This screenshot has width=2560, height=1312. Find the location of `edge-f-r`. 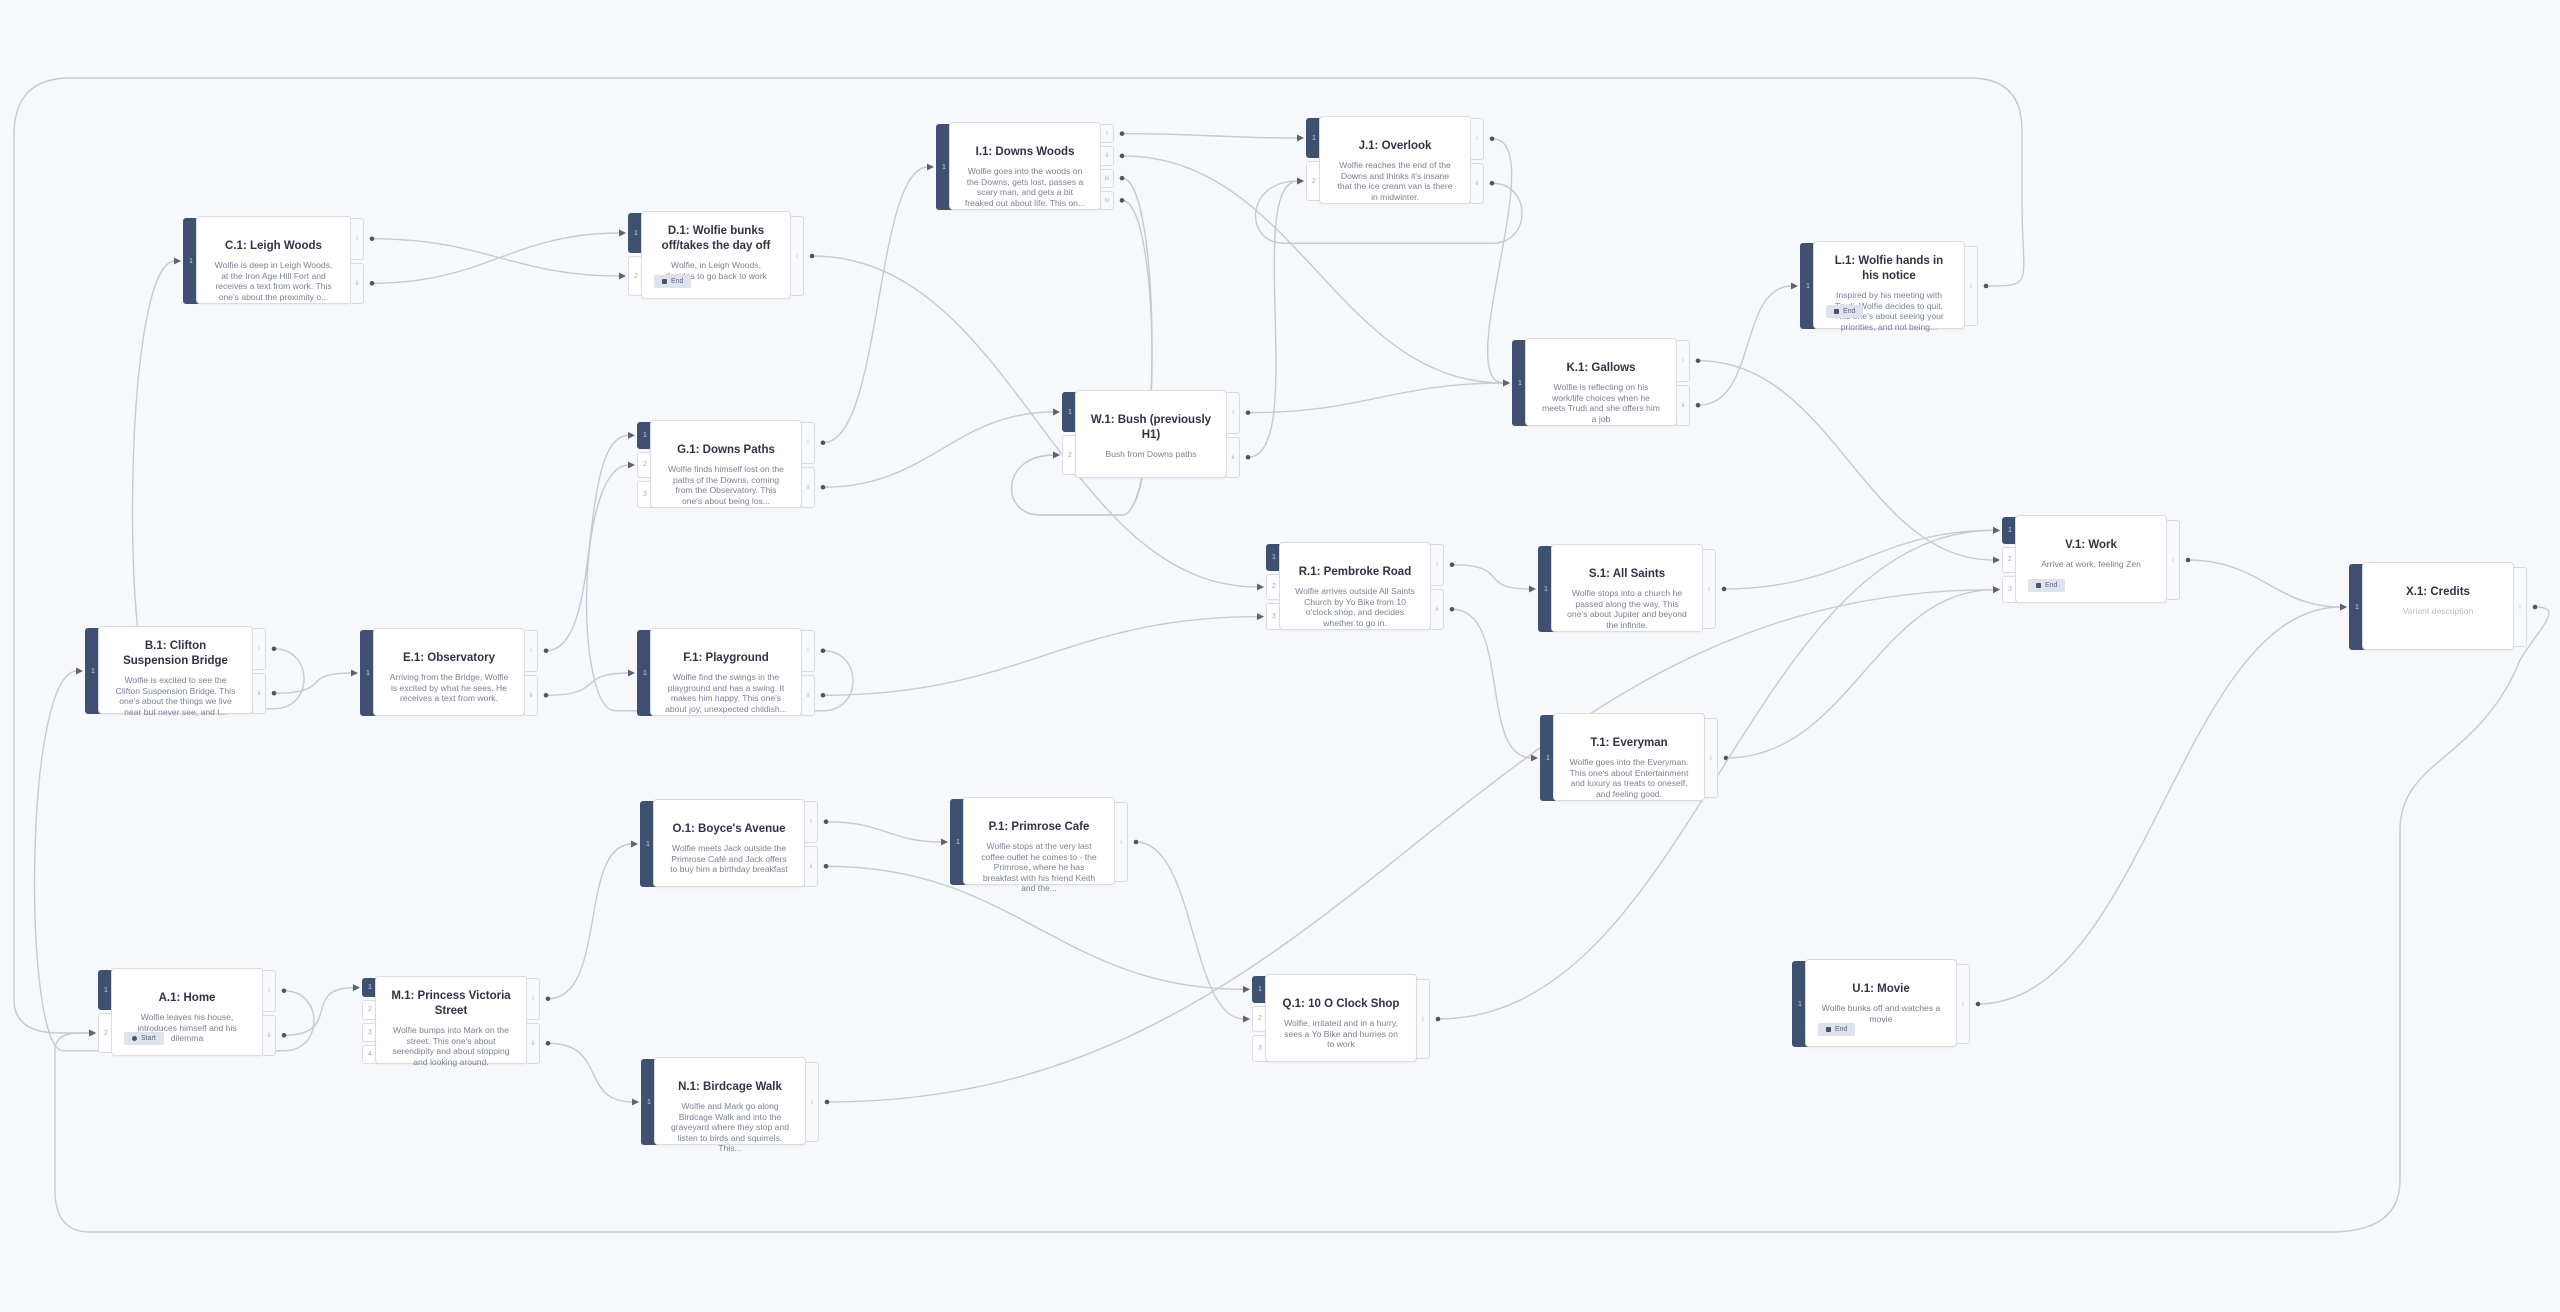

edge-f-r is located at coordinates (1040, 655).